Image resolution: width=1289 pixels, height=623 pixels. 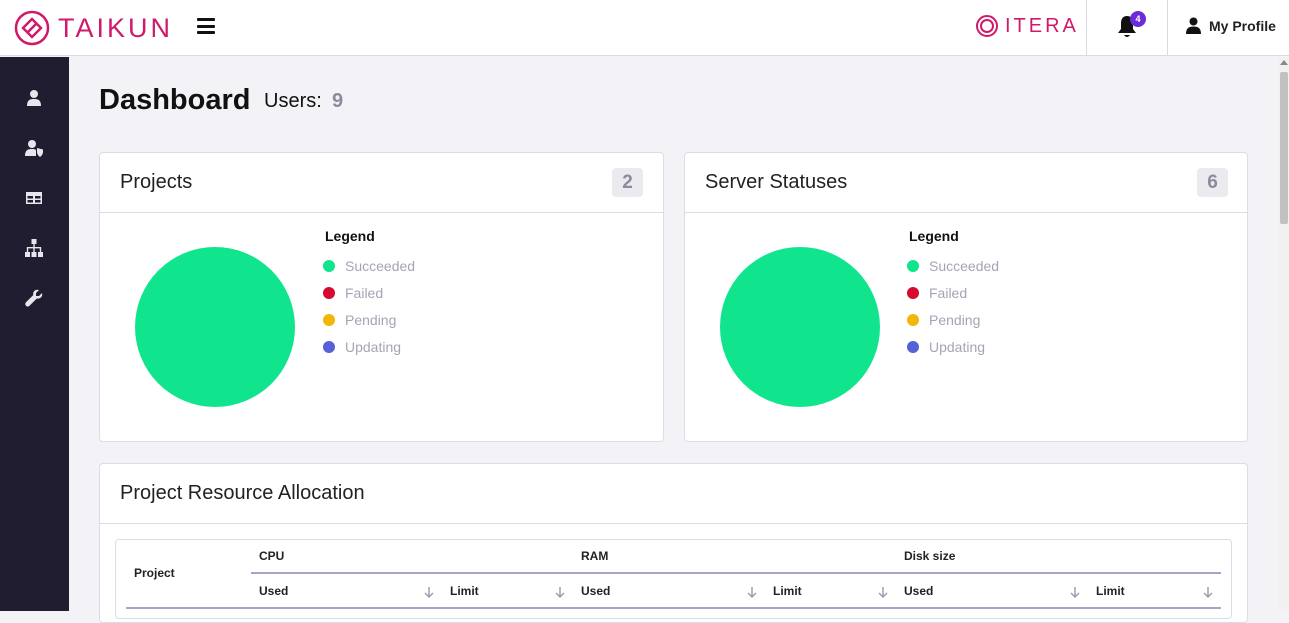 What do you see at coordinates (595, 591) in the screenshot?
I see `ram-used-header: Used` at bounding box center [595, 591].